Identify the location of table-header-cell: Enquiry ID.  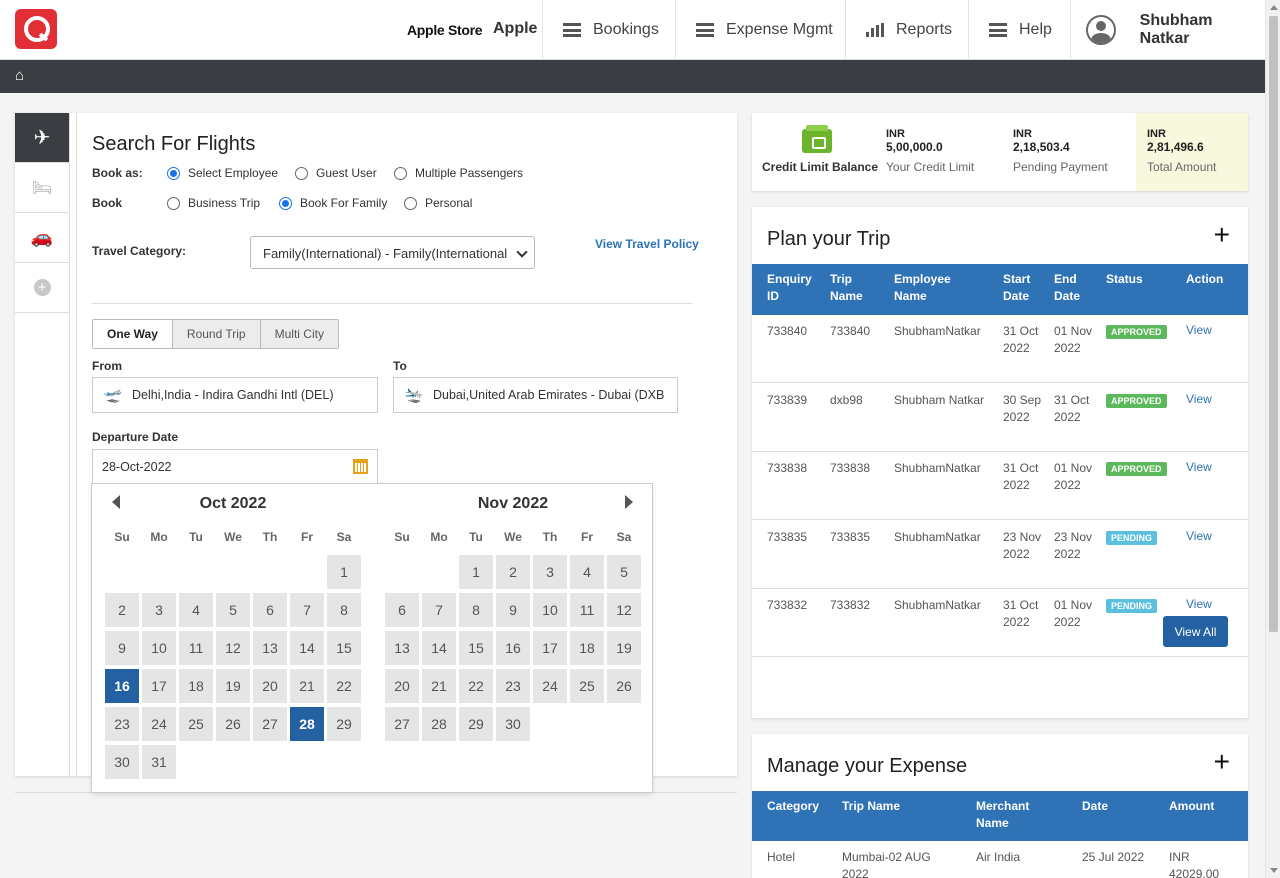
(792, 288).